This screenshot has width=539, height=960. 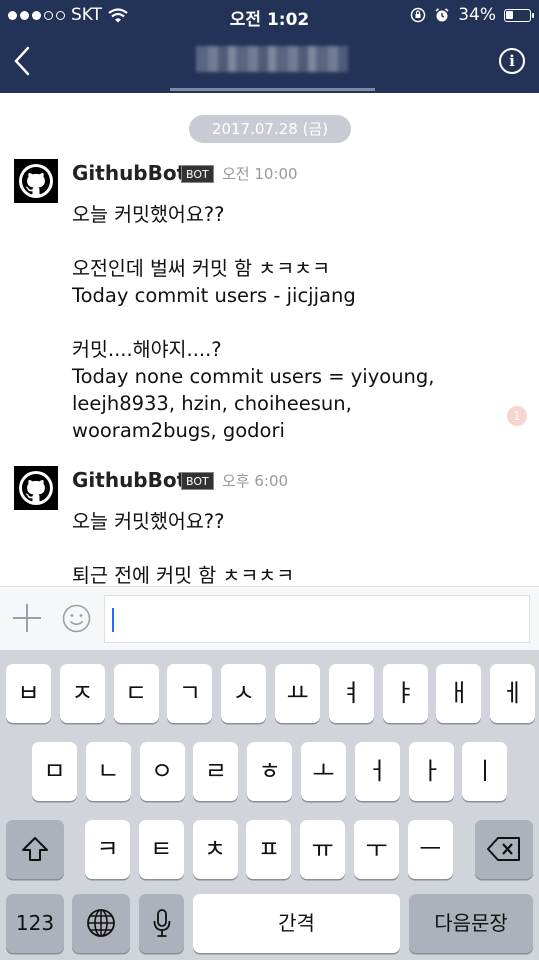 I want to click on date-separator: 2017.07.28 (금), so click(x=270, y=129).